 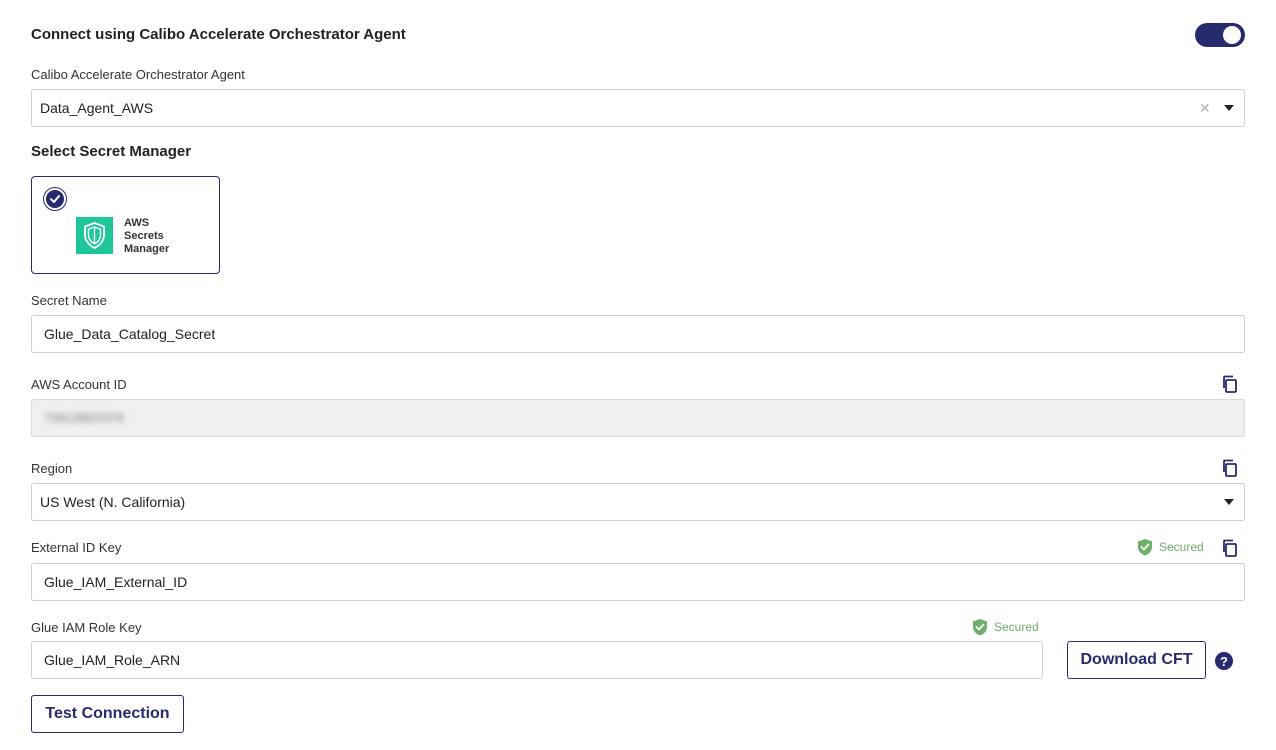 What do you see at coordinates (638, 334) in the screenshot?
I see `secret-name-input: Glue_Data_Catalog_Secret` at bounding box center [638, 334].